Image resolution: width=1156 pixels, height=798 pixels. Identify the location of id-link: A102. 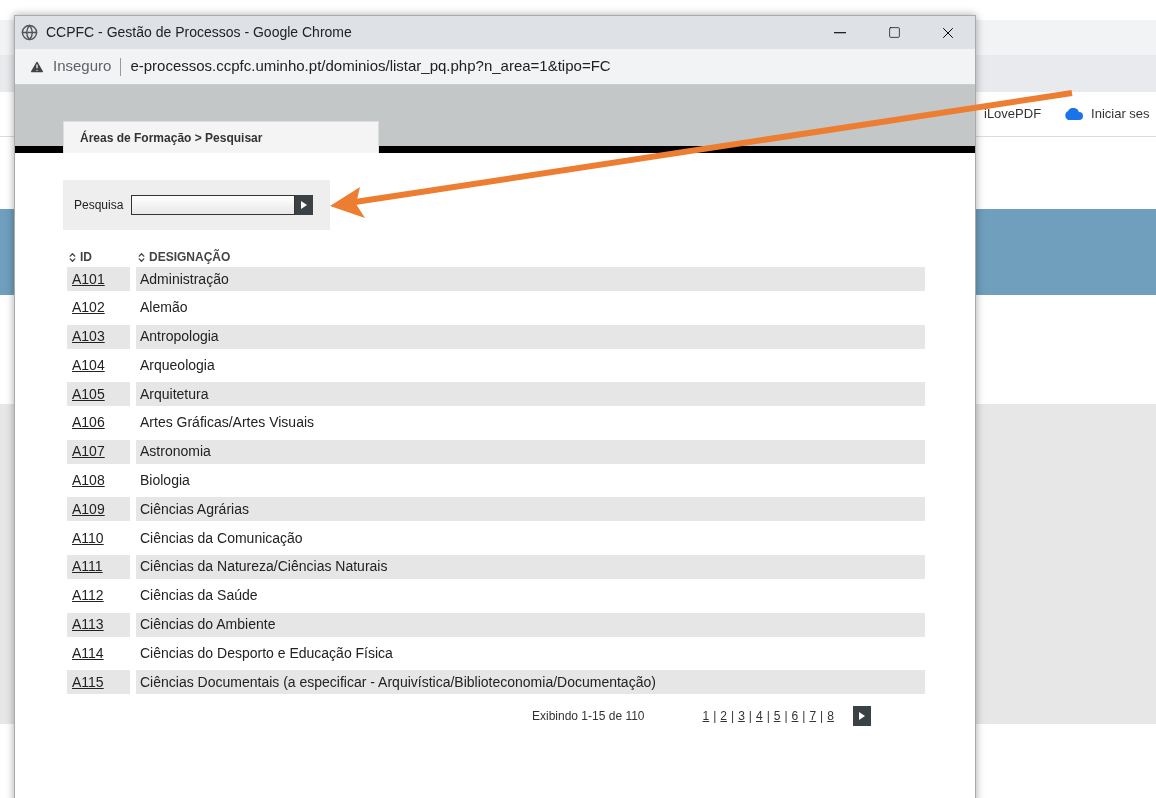
(88, 308).